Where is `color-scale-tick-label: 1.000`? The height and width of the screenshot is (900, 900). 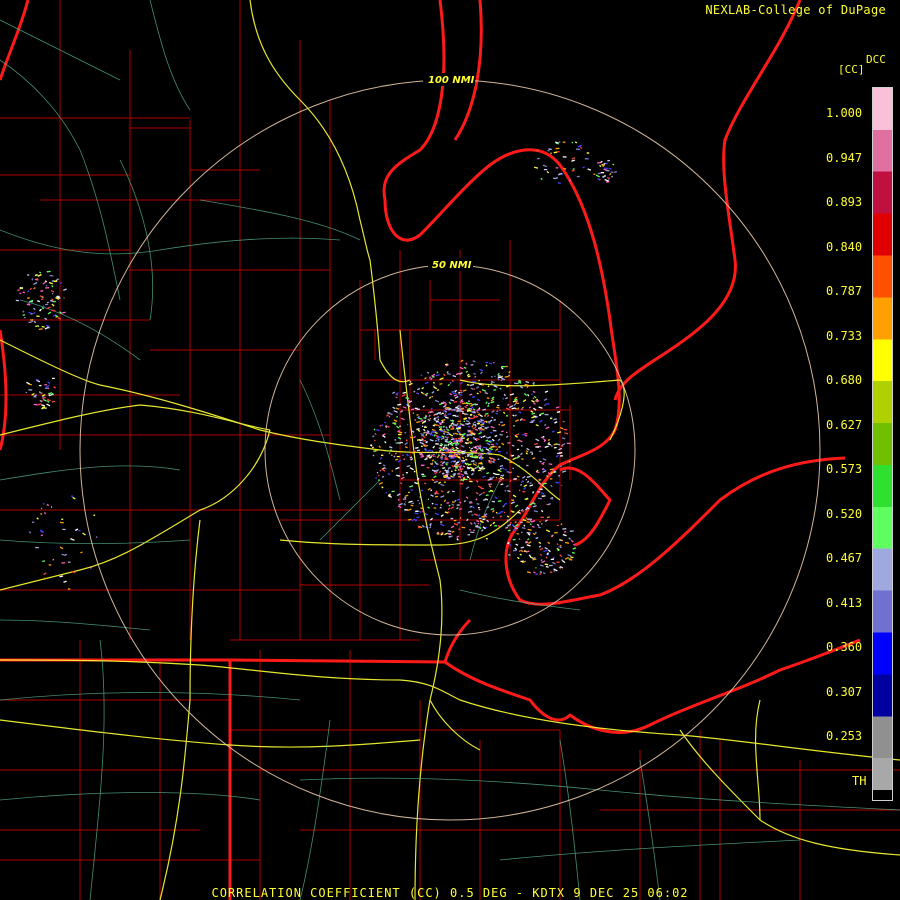 color-scale-tick-label: 1.000 is located at coordinates (844, 113).